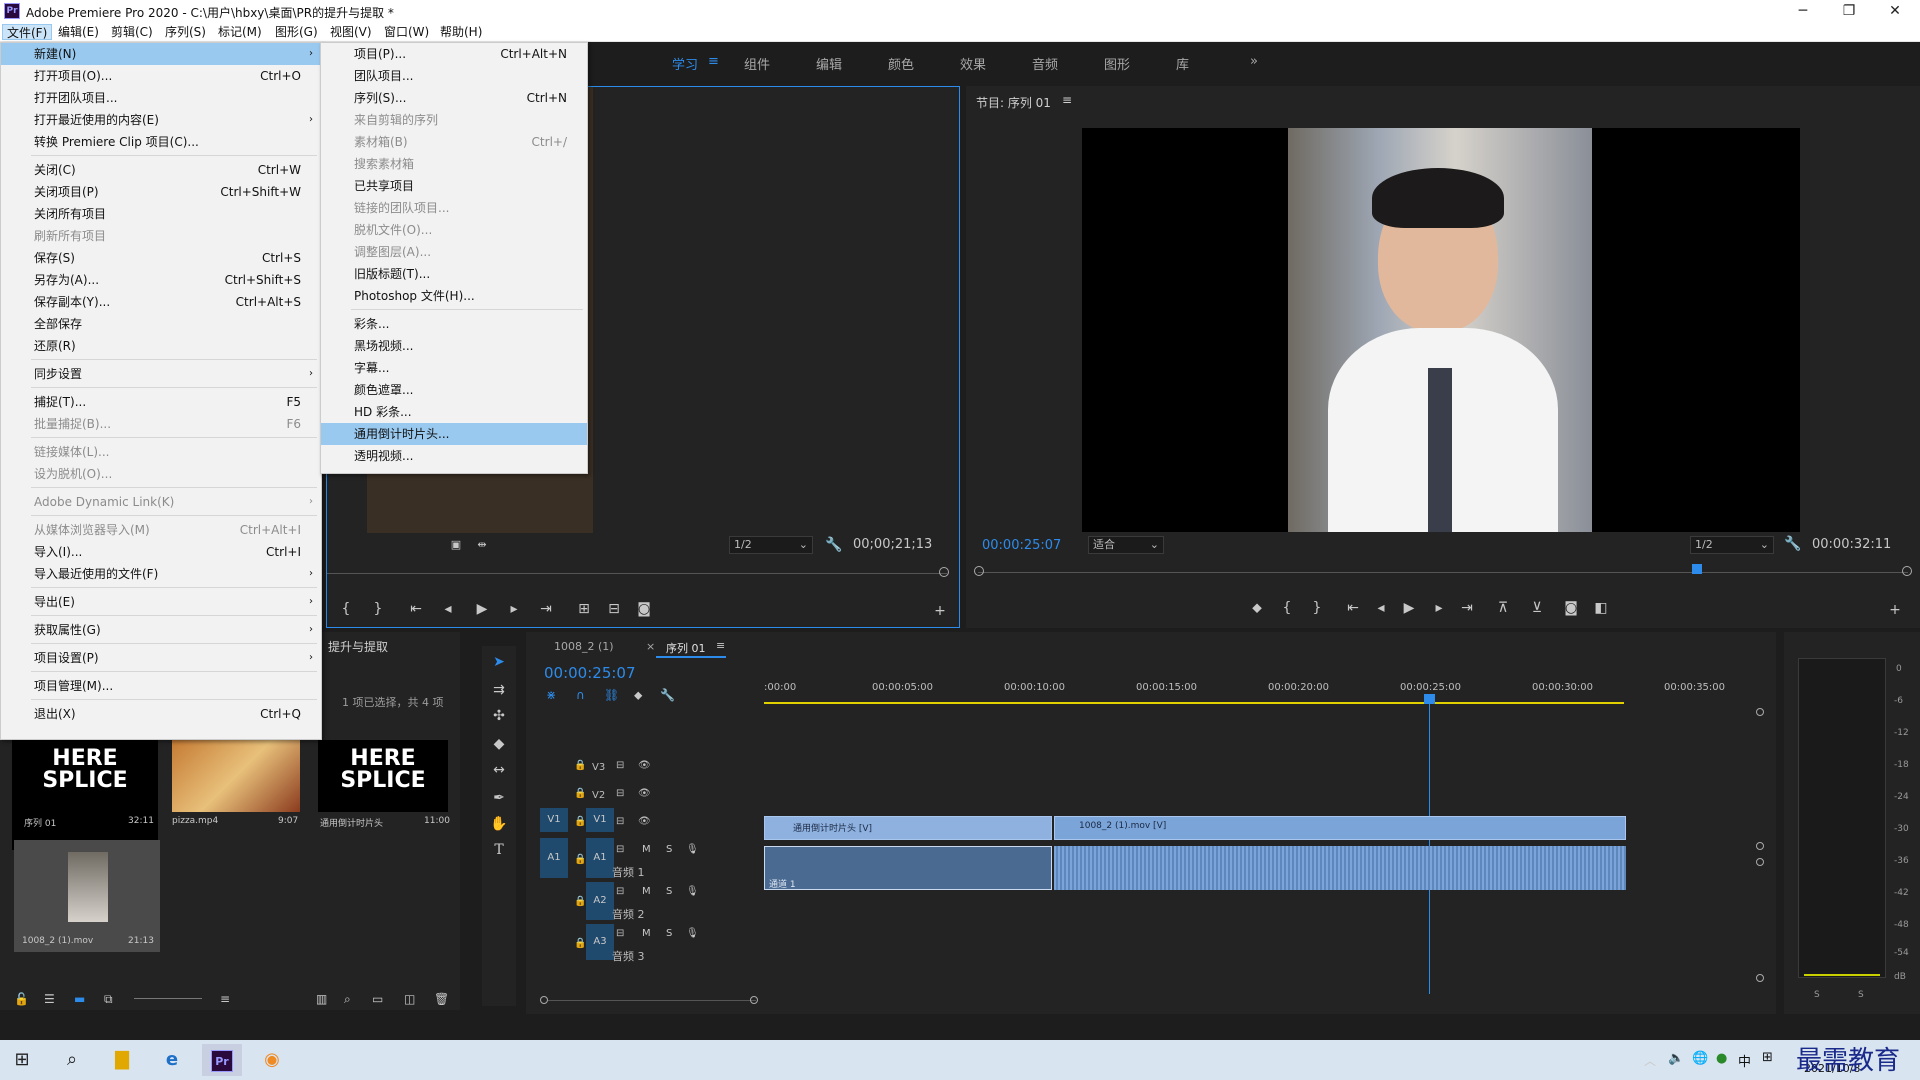 Image resolution: width=1920 pixels, height=1080 pixels. What do you see at coordinates (1467, 608) in the screenshot?
I see `go-to-out-button: ⇥` at bounding box center [1467, 608].